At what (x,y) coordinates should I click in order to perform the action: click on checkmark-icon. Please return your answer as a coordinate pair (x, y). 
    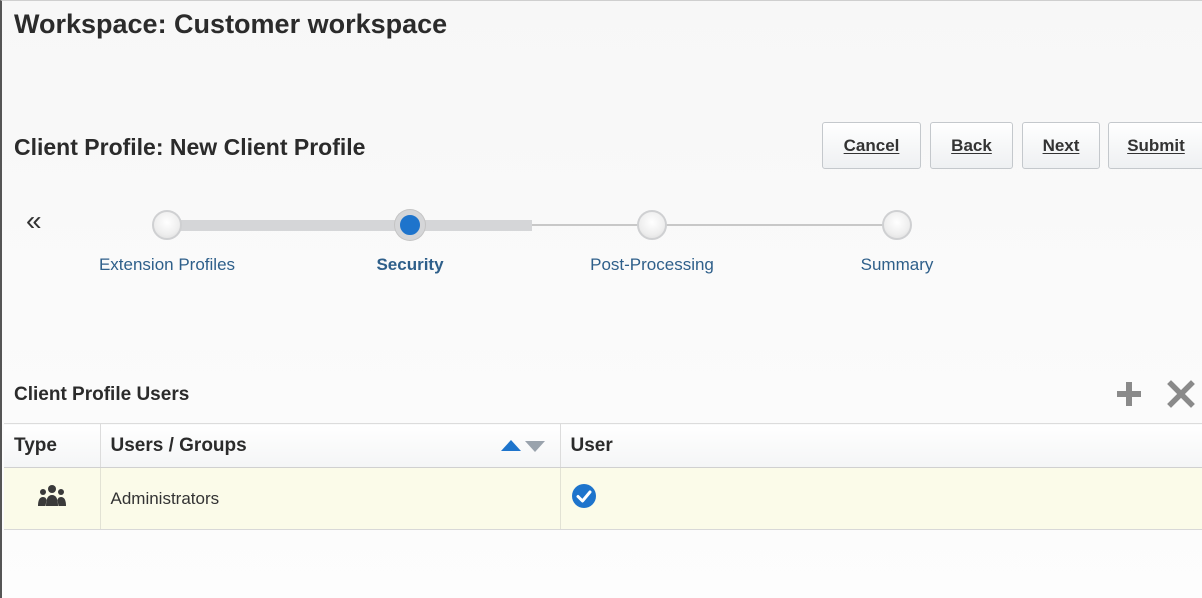
    Looking at the image, I should click on (584, 498).